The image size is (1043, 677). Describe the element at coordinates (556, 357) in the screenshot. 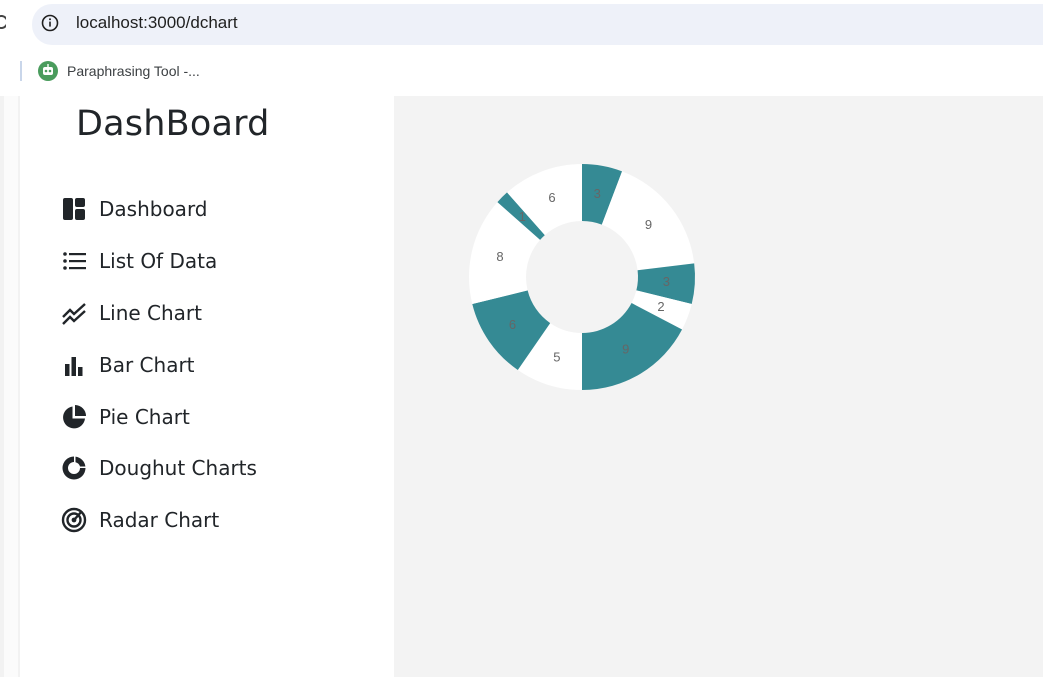

I see `slice-label: 5` at that location.